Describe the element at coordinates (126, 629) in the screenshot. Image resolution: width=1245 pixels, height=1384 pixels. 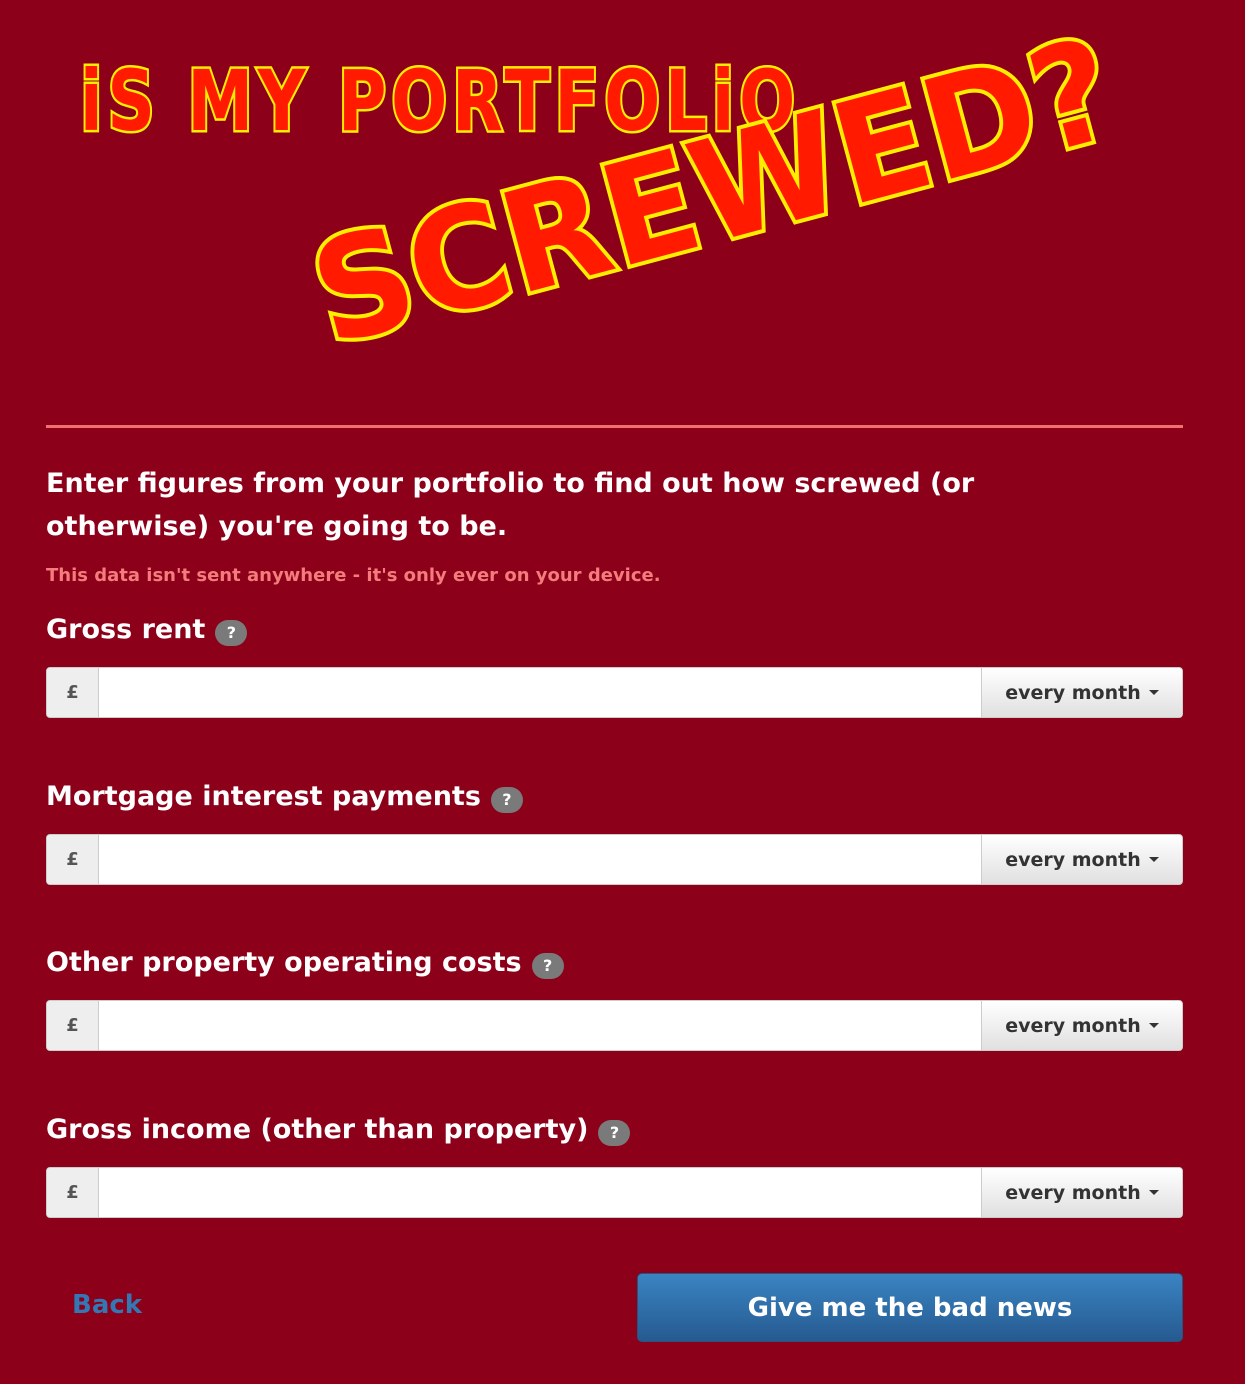
I see `field-label: Gross rent` at that location.